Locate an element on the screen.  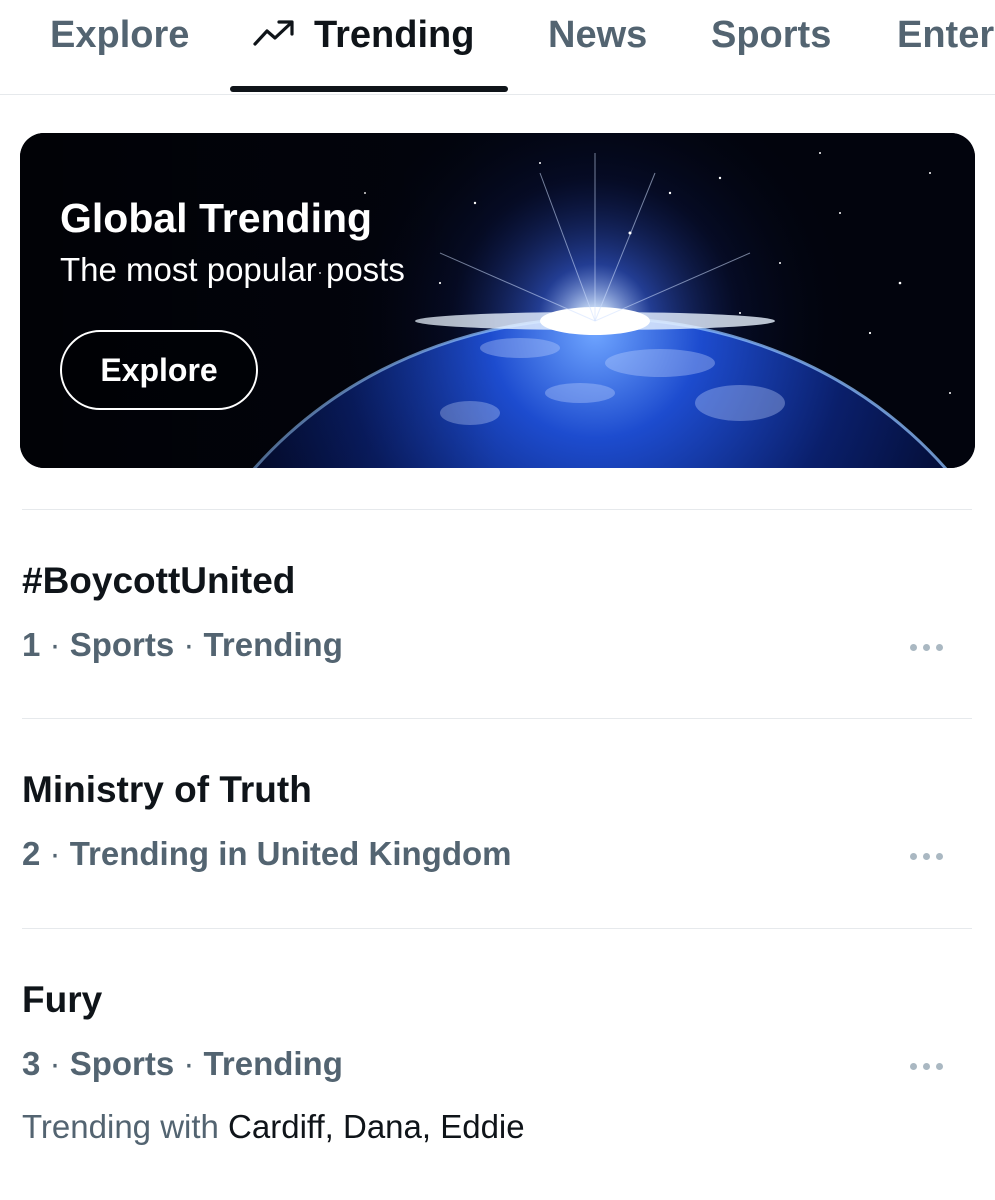
trending-with: Trending with Cardiff, Dana, Eddie is located at coordinates (273, 1127).